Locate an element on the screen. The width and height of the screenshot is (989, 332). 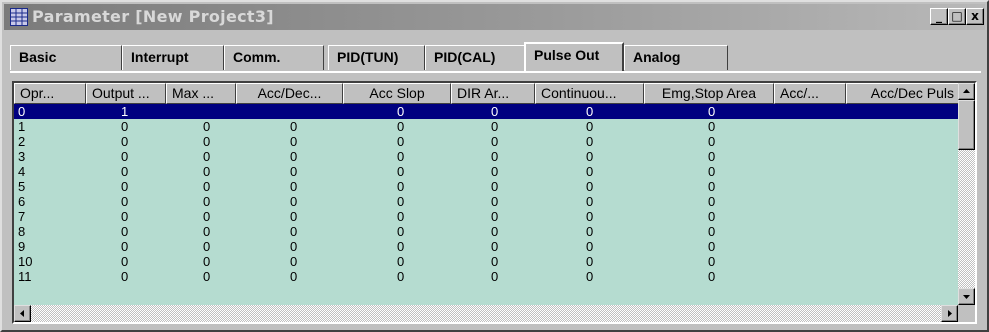
up-arrow-icon is located at coordinates (966, 91).